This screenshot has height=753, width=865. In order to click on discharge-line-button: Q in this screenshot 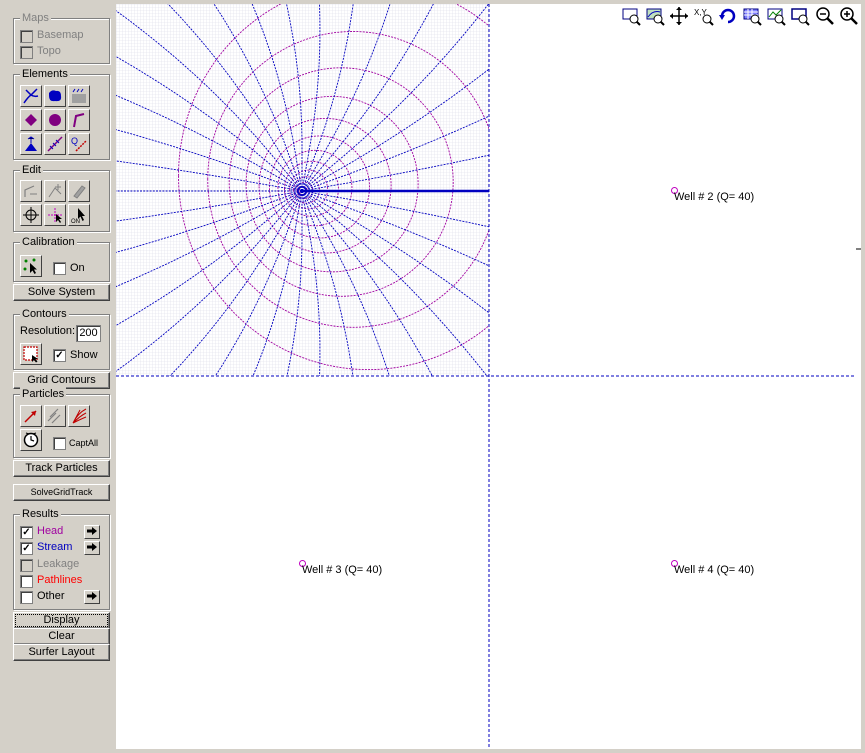, I will do `click(79, 144)`.